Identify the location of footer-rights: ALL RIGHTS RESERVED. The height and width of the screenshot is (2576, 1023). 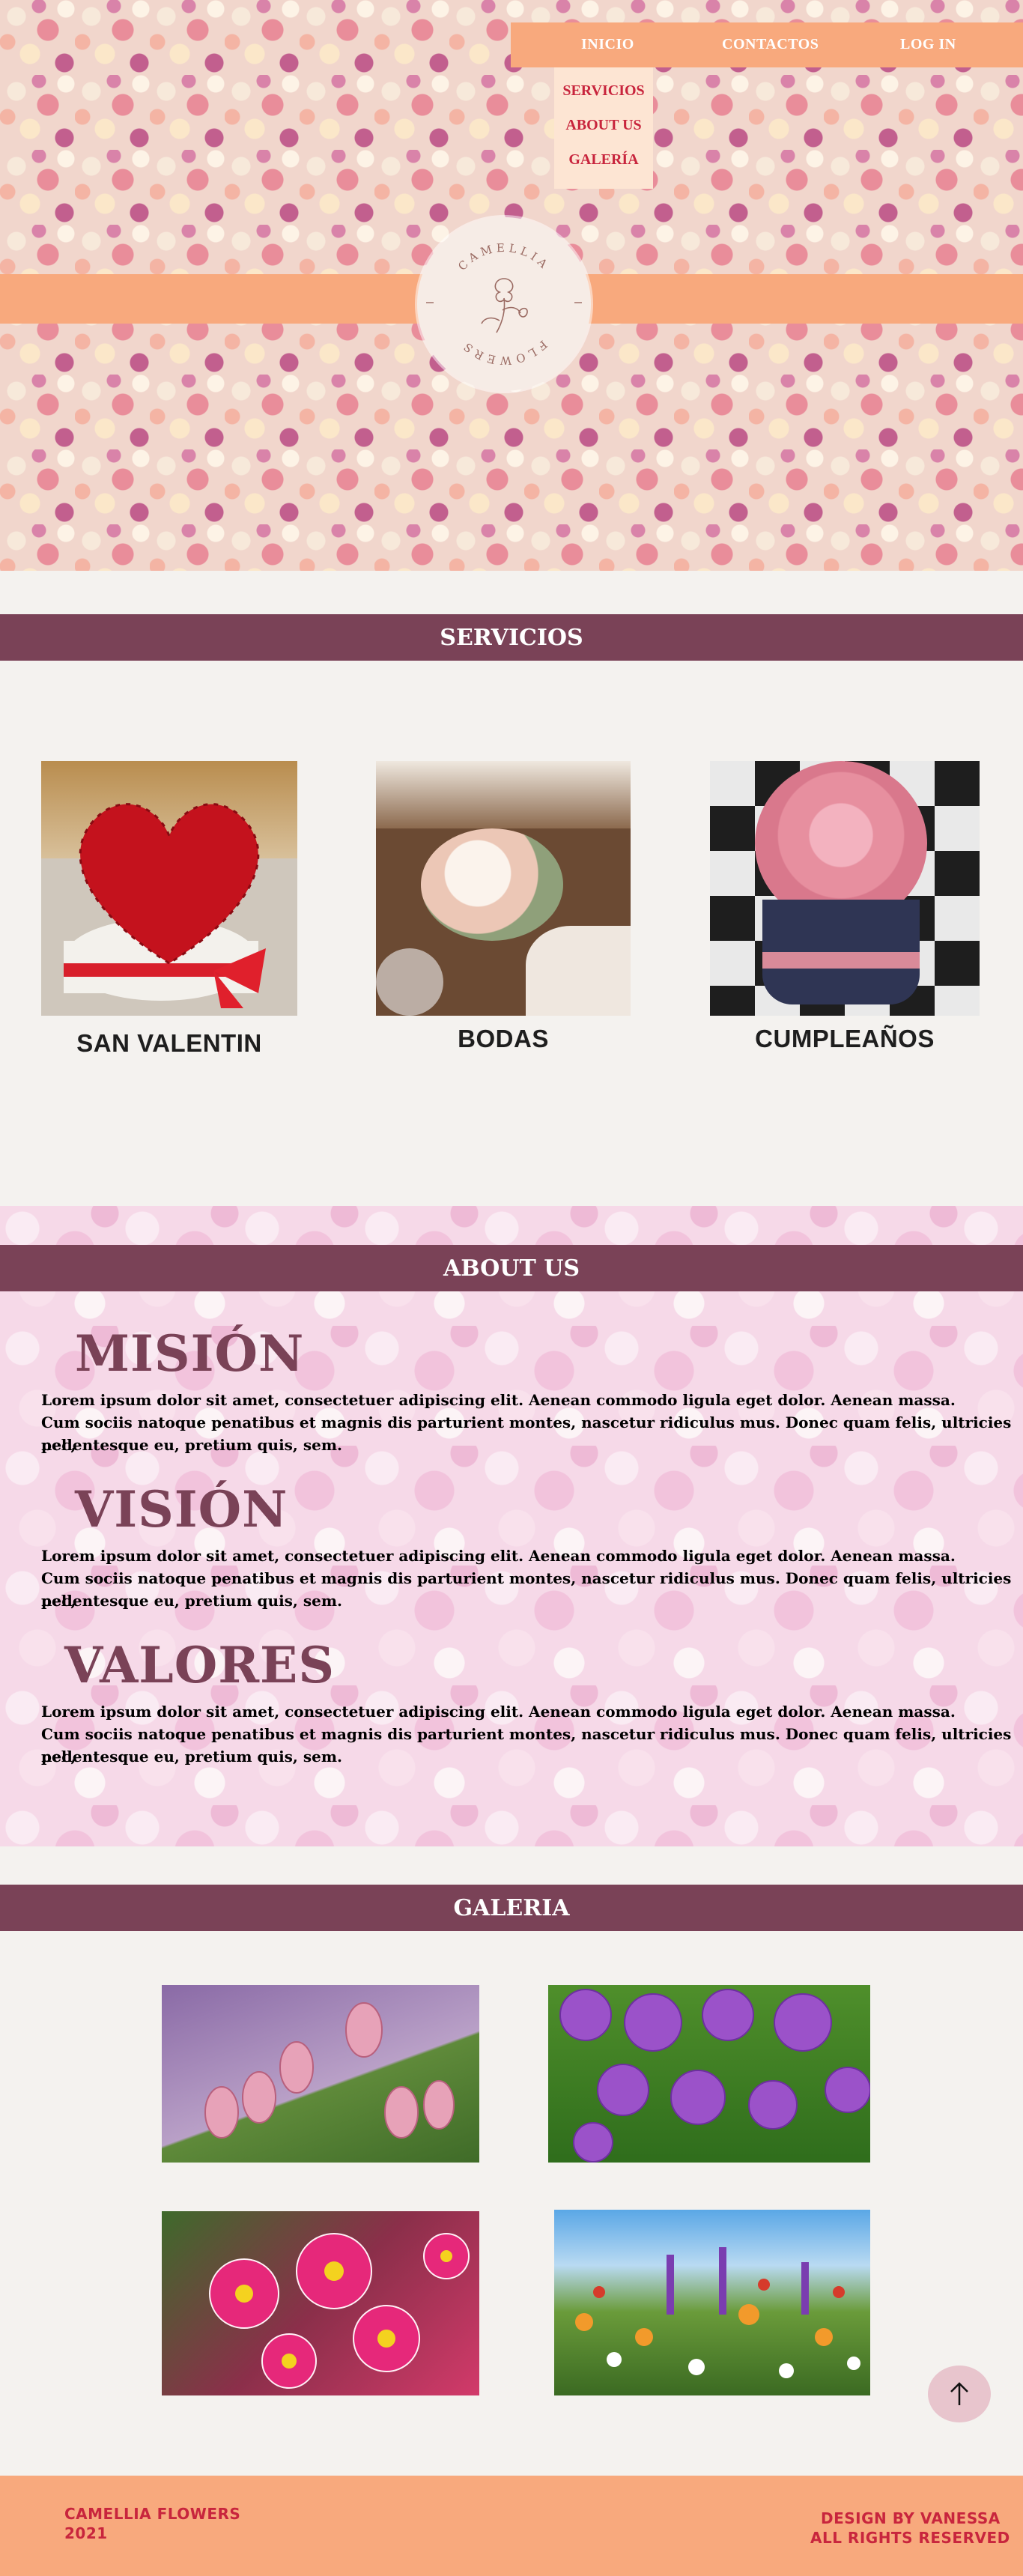
(910, 2538).